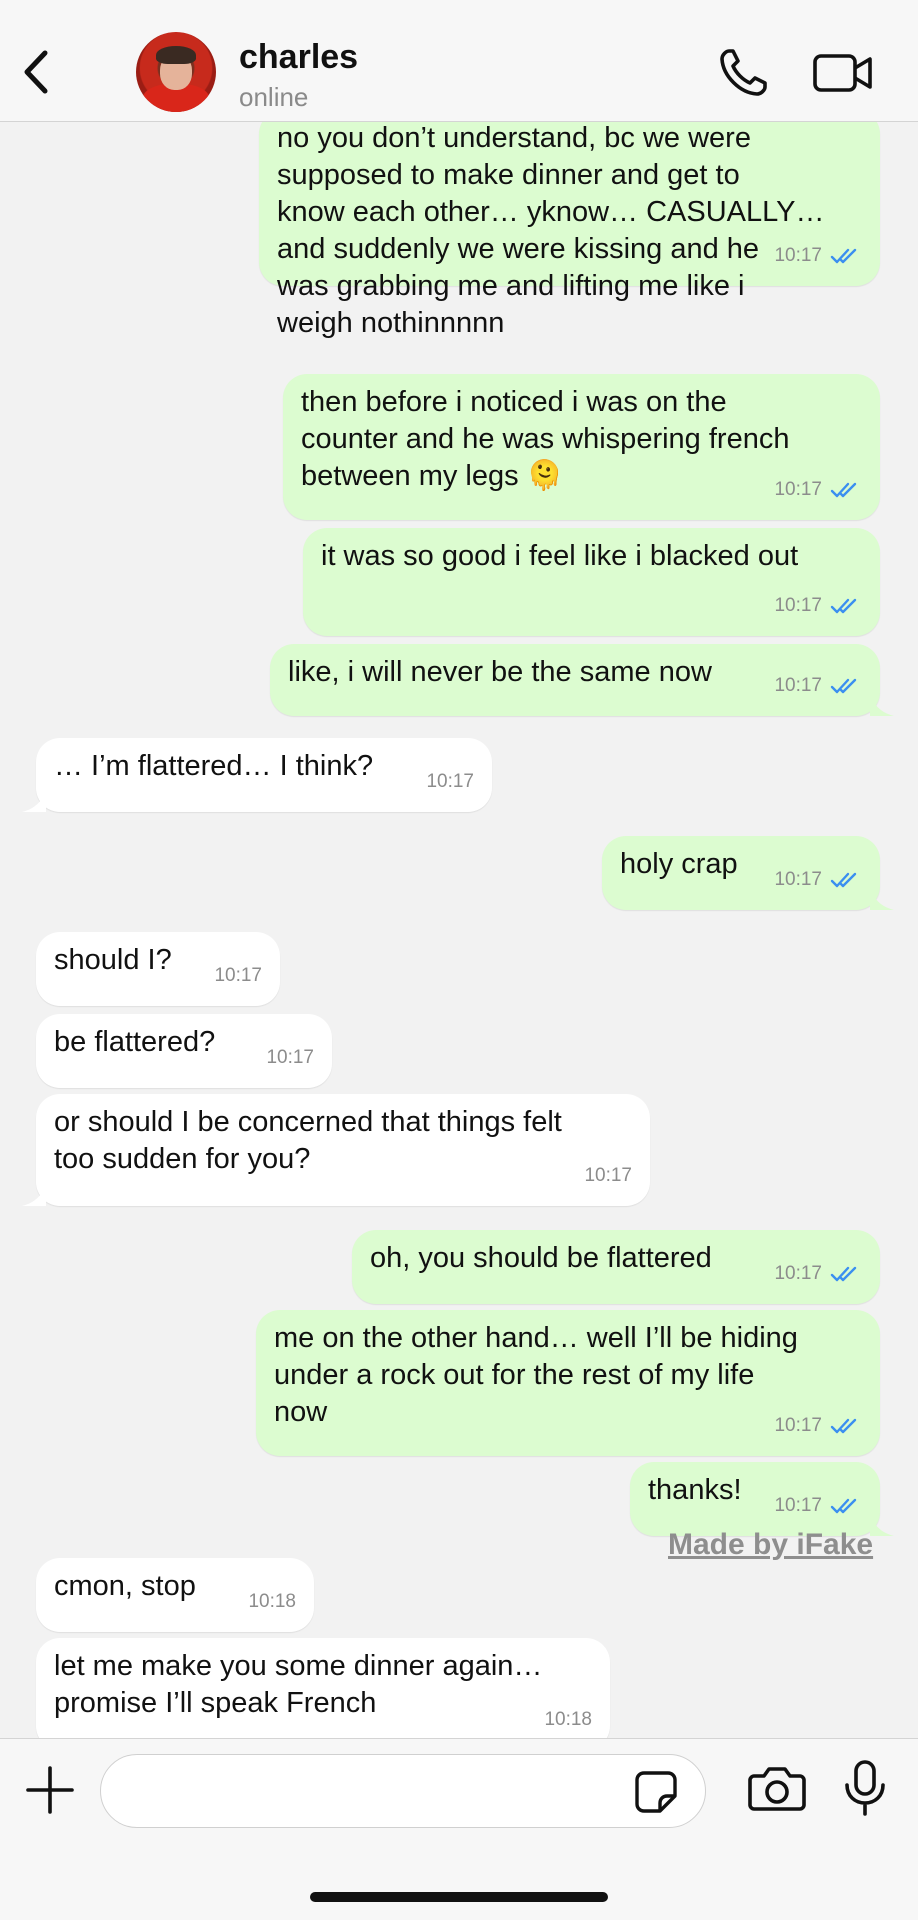  I want to click on contact-name: charles, so click(298, 57).